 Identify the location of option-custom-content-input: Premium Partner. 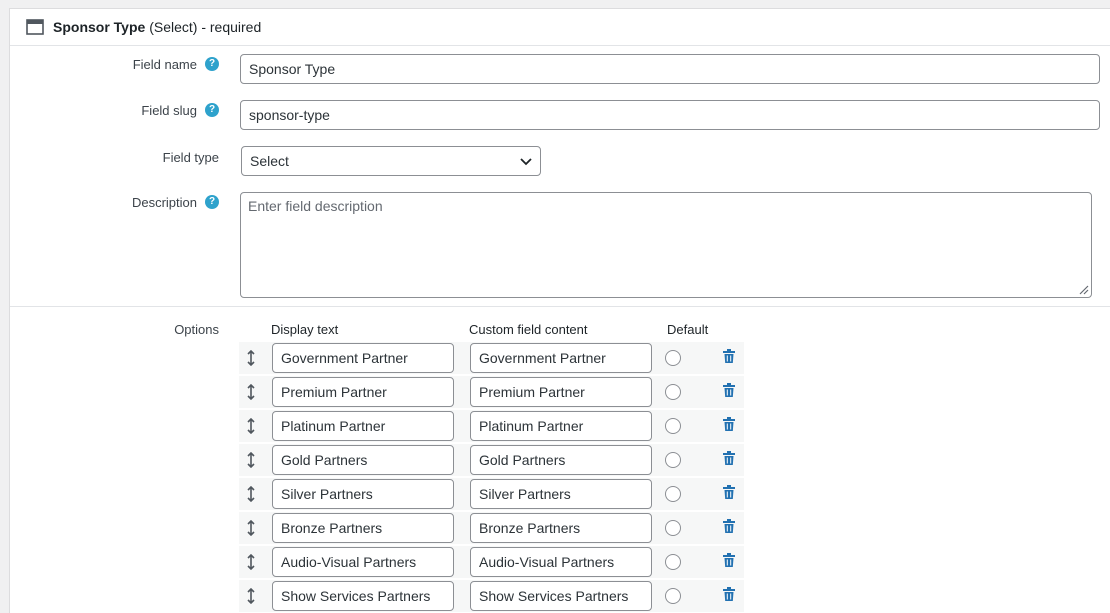
(561, 392).